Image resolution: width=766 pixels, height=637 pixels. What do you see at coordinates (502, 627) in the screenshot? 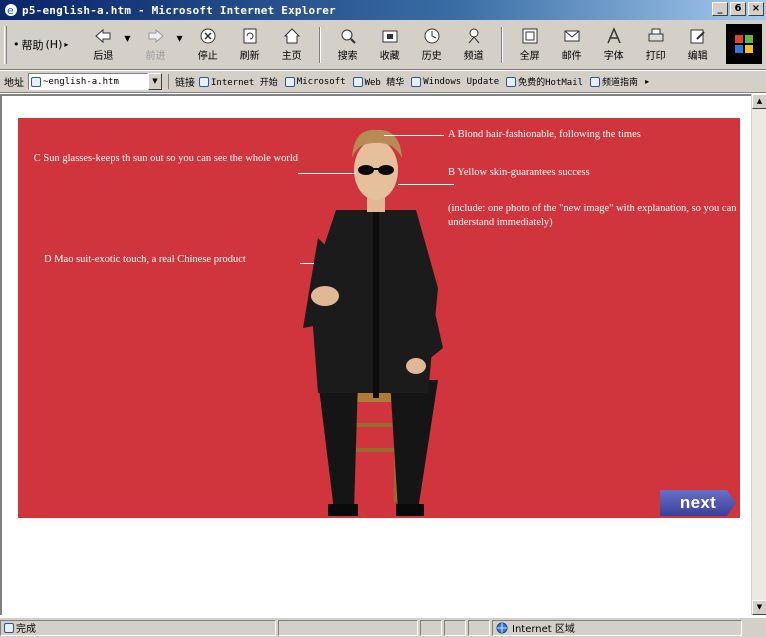
I see `globe-icon` at bounding box center [502, 627].